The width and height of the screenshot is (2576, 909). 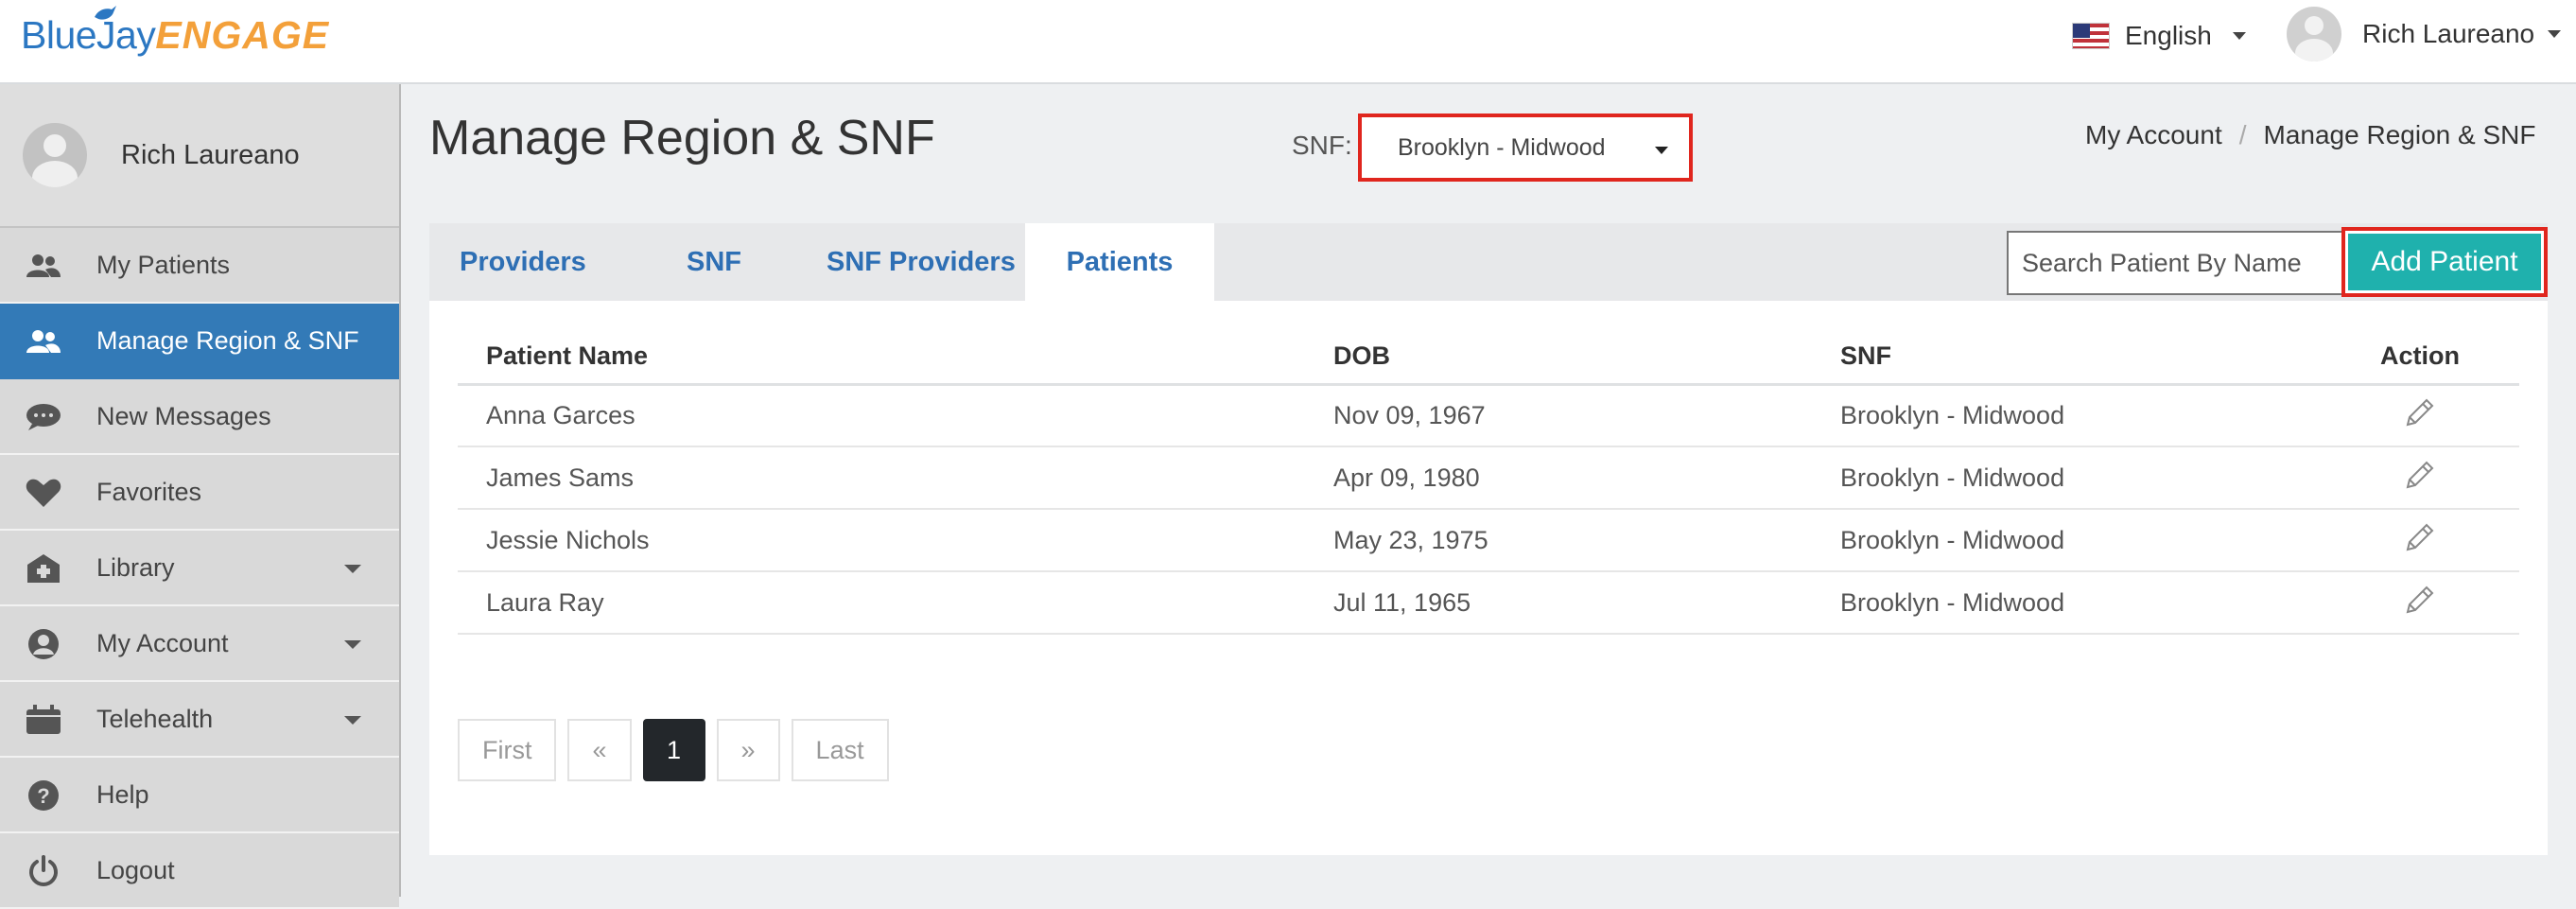 What do you see at coordinates (199, 493) in the screenshot?
I see `sidebar-item-favorites: Favorites` at bounding box center [199, 493].